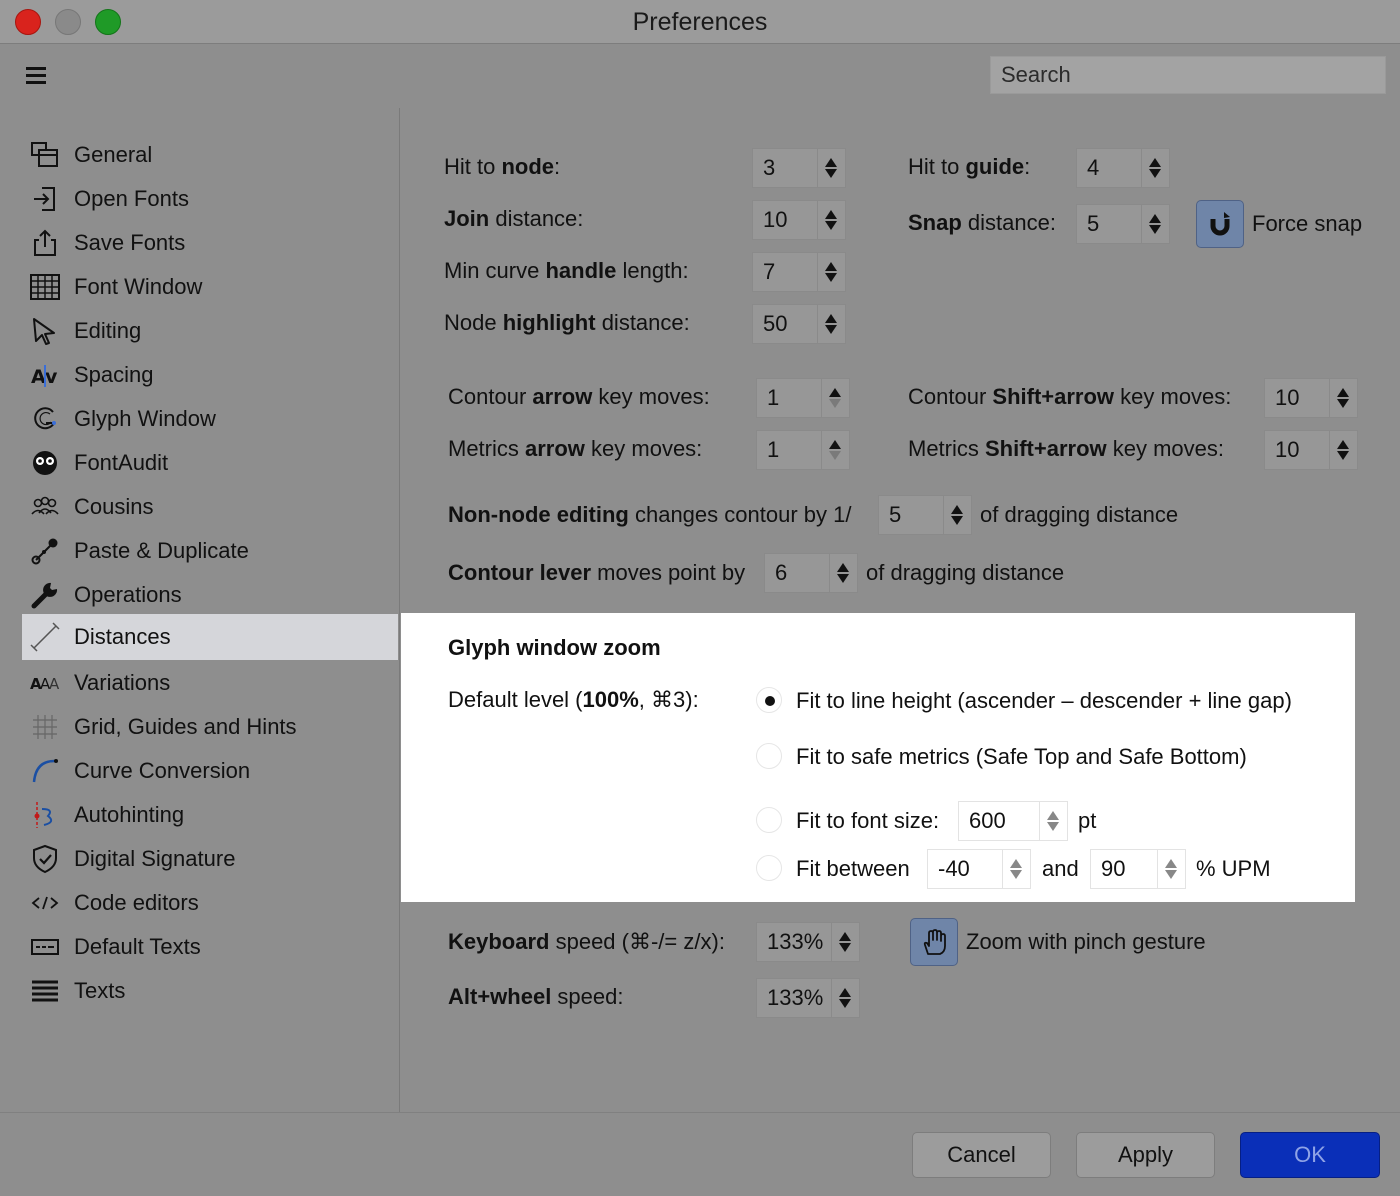 Image resolution: width=1400 pixels, height=1196 pixels. I want to click on font-size-stepper: 600, so click(1013, 821).